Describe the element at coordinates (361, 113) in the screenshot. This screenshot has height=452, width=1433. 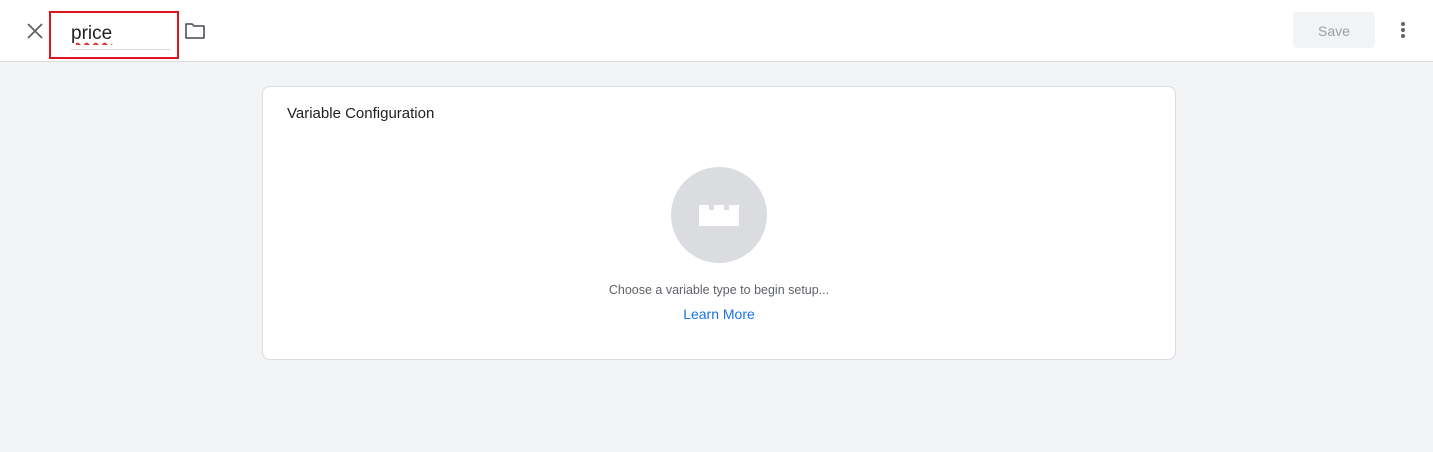
I see `card-title: Variable Configuration` at that location.